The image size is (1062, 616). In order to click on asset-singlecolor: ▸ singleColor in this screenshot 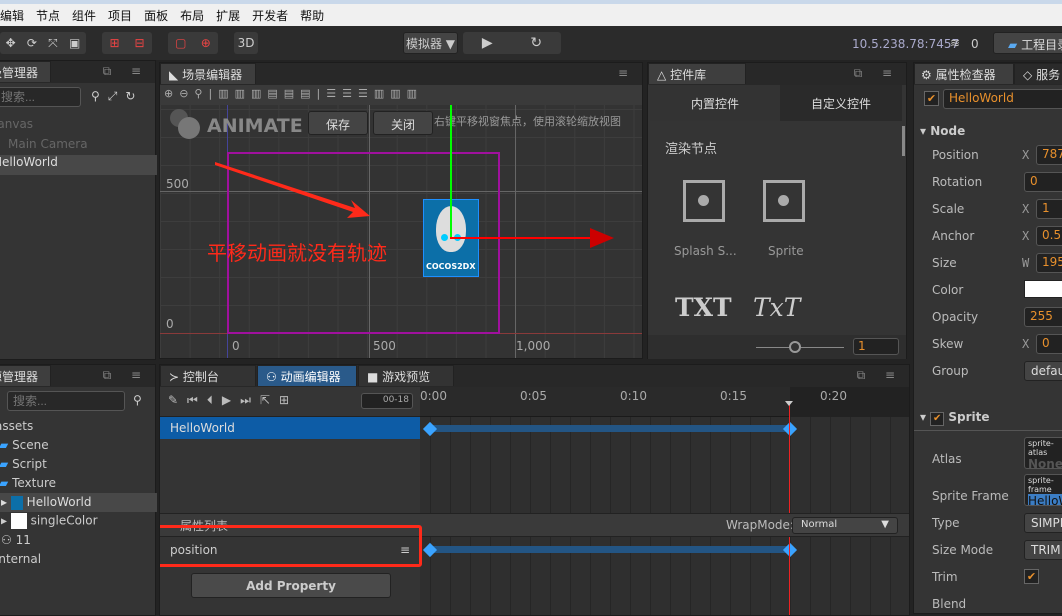, I will do `click(49, 521)`.